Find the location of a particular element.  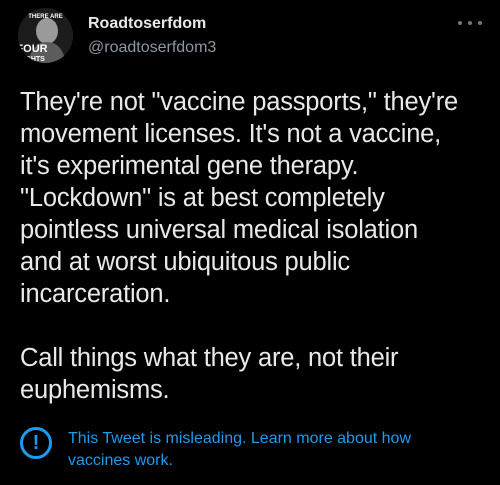

avatar: THERE ARE FOUR LIGHTS is located at coordinates (45, 35).